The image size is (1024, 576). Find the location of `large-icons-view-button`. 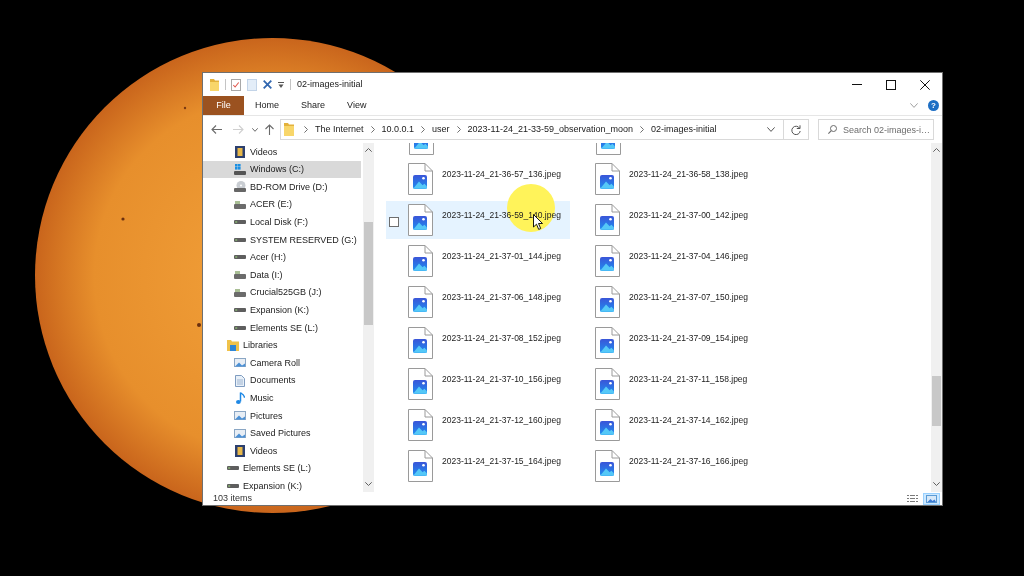

large-icons-view-button is located at coordinates (931, 498).